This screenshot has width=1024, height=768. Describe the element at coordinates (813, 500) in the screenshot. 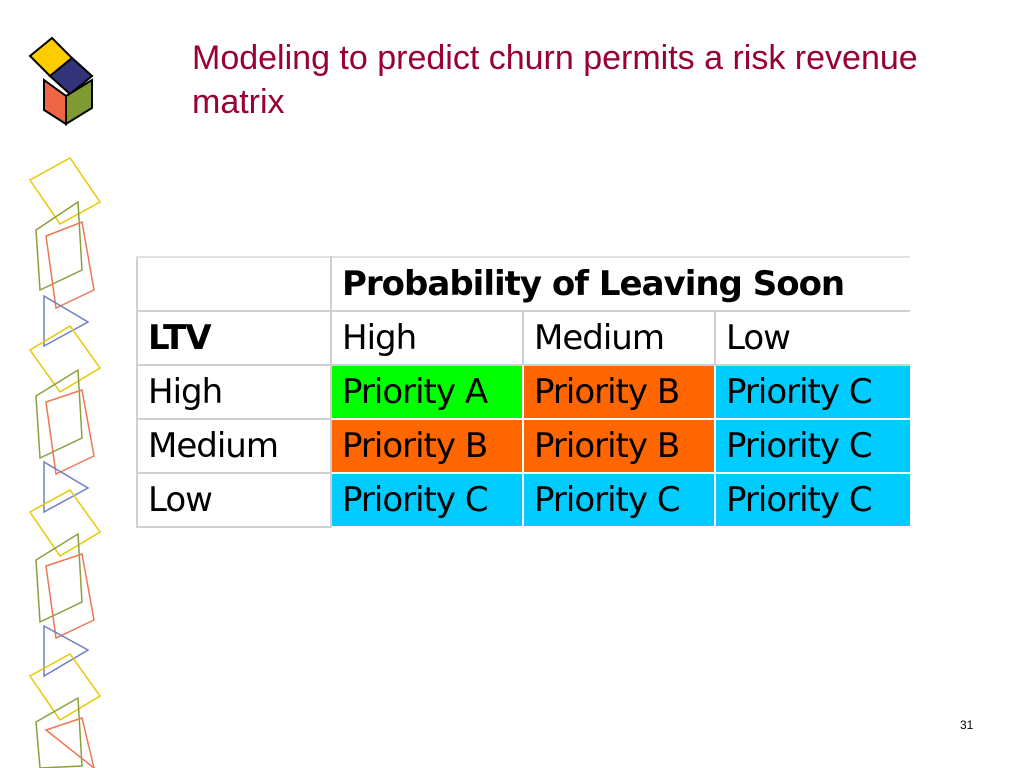

I see `cell-low-low: Priority C` at that location.